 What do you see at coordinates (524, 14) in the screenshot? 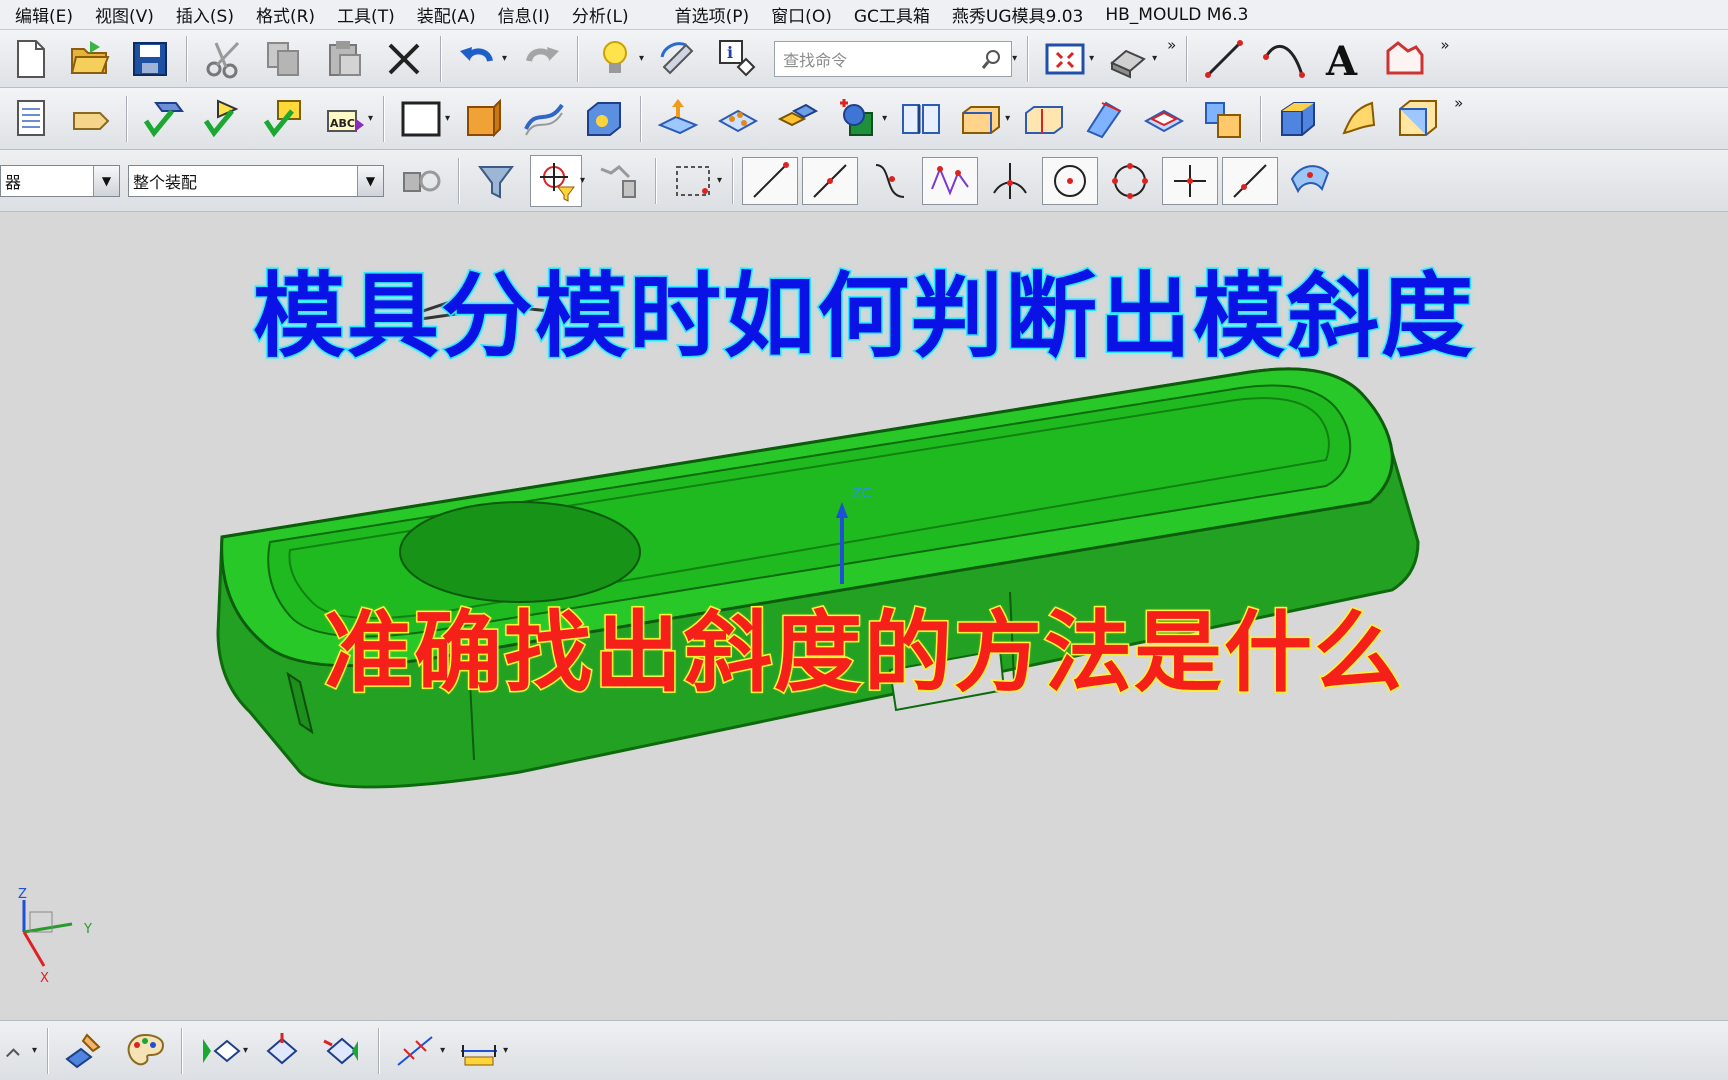
I see `menu-information: 信息(I)` at bounding box center [524, 14].